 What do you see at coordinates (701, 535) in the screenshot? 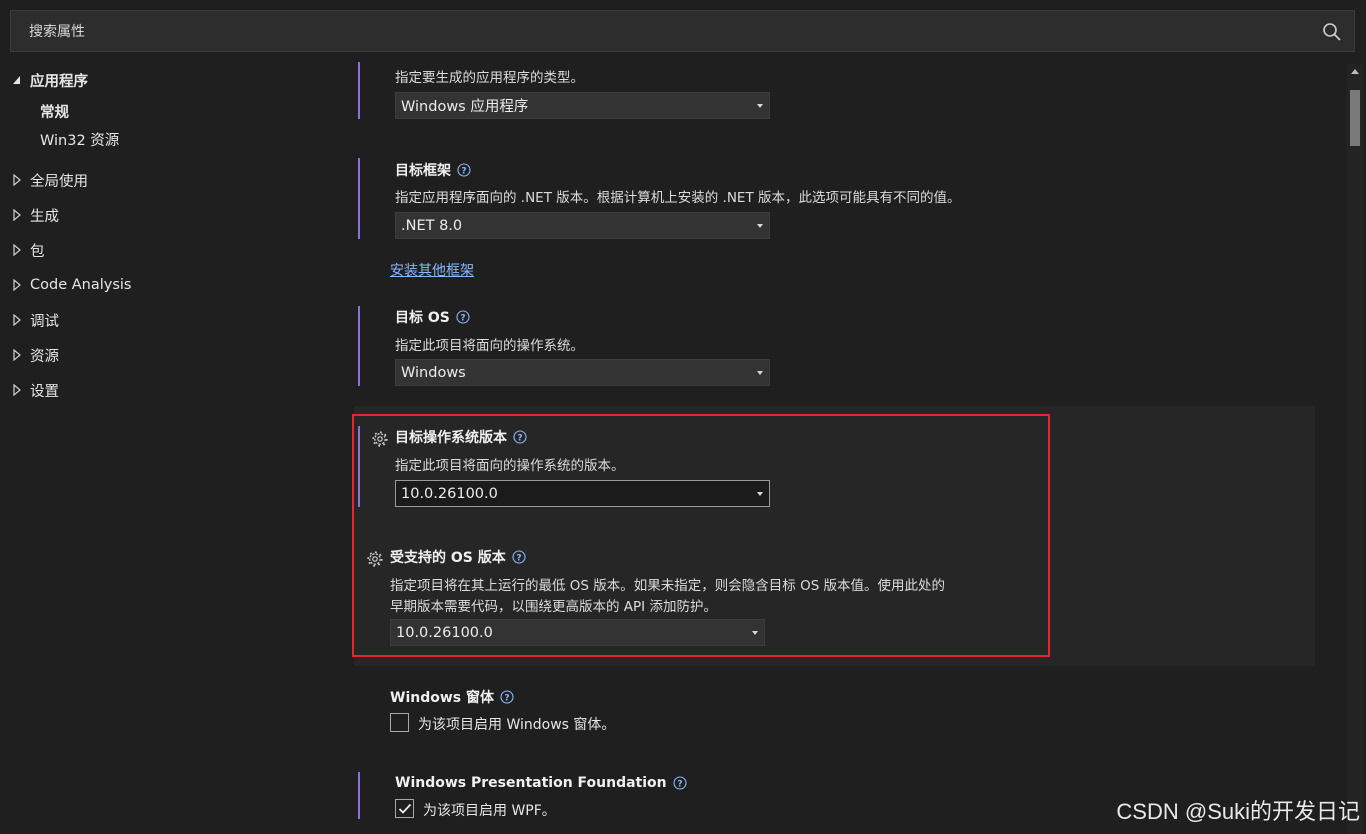
I see `annotation-highlight-box` at bounding box center [701, 535].